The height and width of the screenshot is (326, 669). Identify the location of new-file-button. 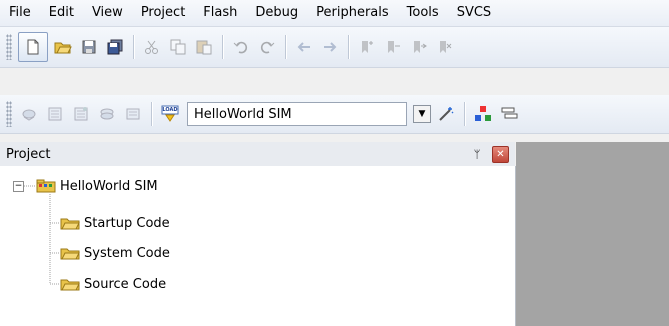
(33, 47).